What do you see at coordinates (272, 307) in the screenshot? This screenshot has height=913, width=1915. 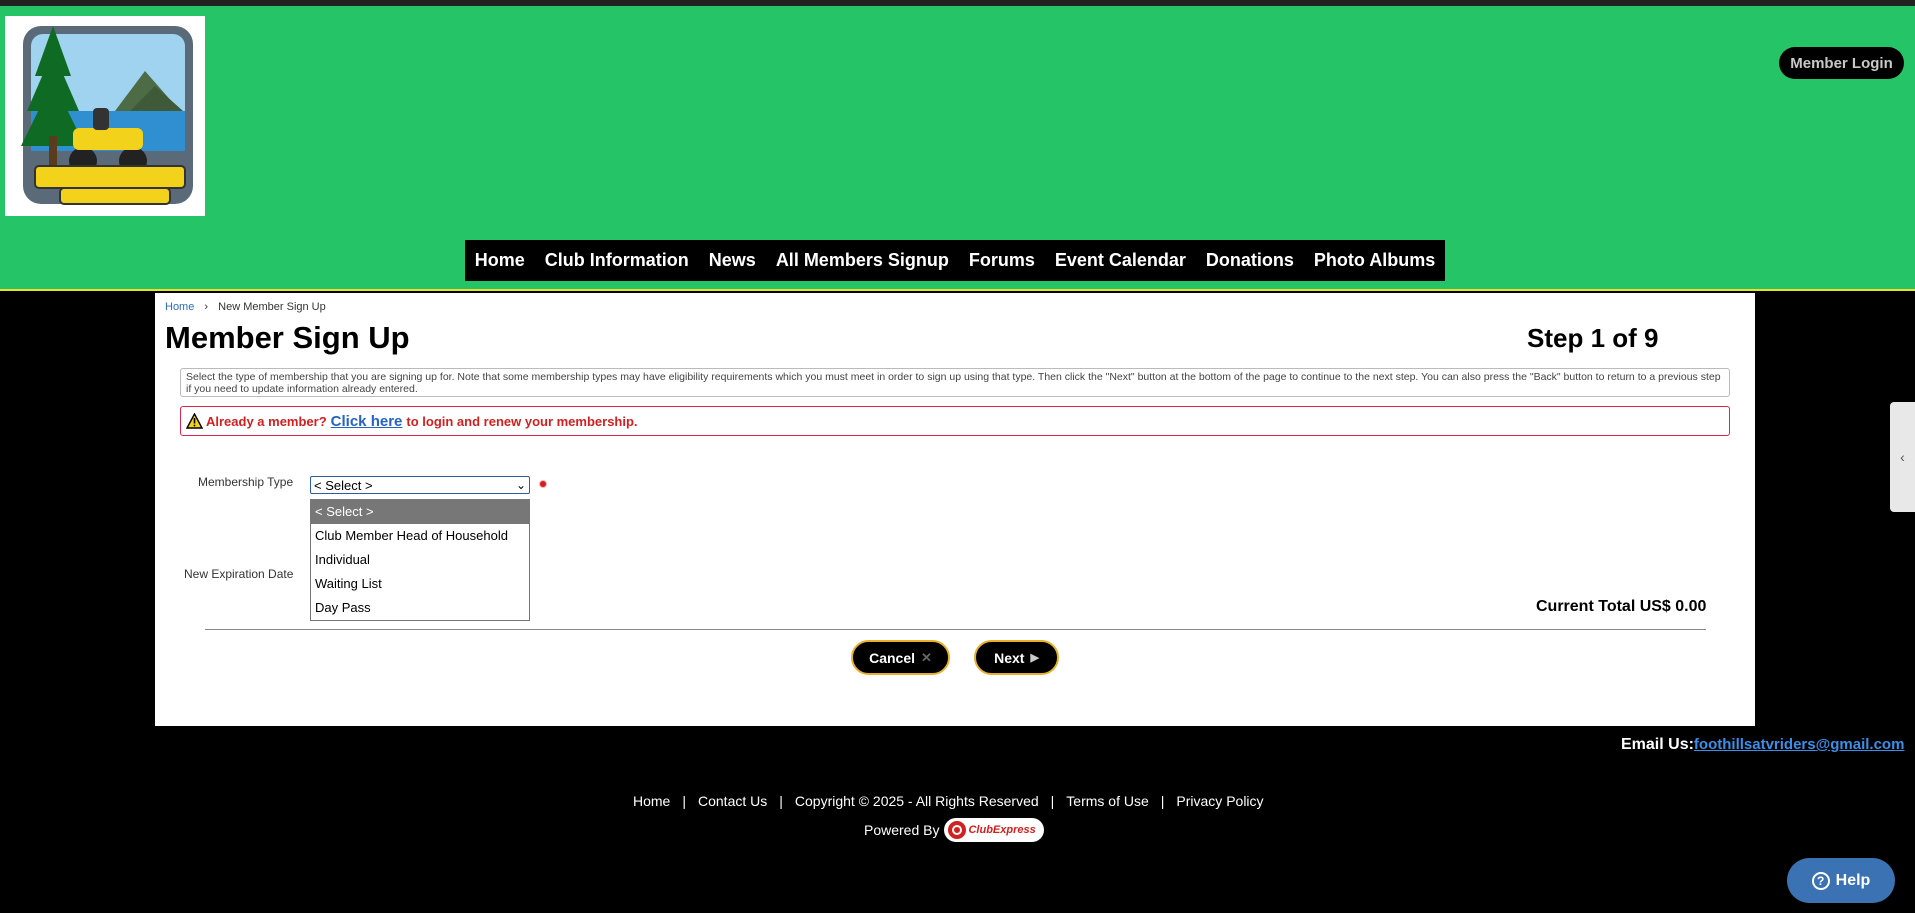 I see `breadcrumb-current: New Member Sign Up` at bounding box center [272, 307].